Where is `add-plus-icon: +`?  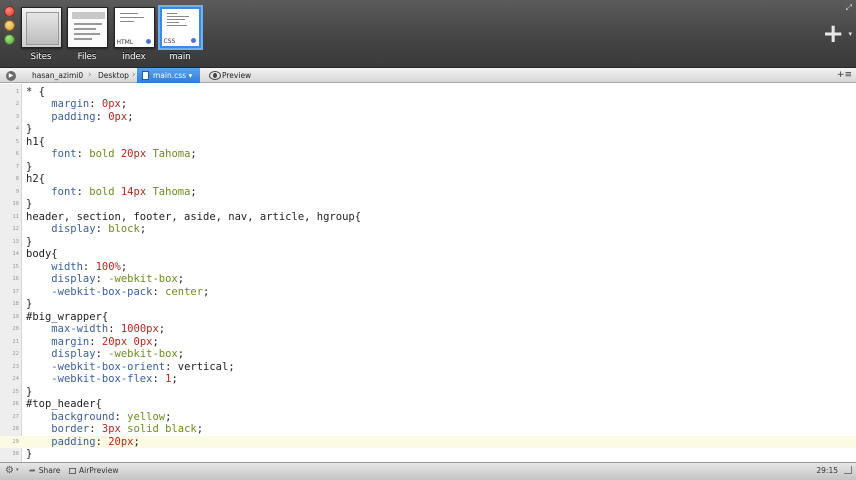
add-plus-icon: + is located at coordinates (833, 34).